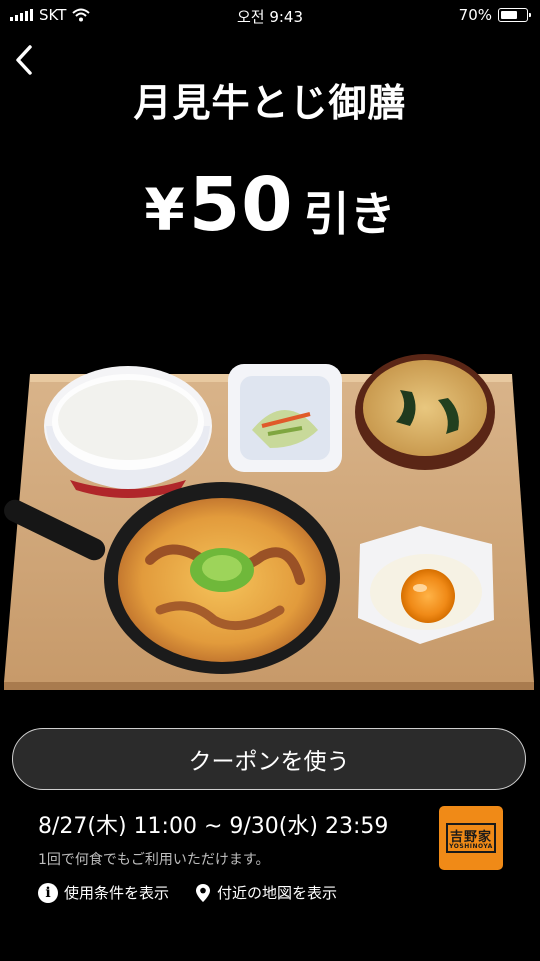 The height and width of the screenshot is (961, 540). Describe the element at coordinates (471, 846) in the screenshot. I see `logo-roman: YOSHINOYA` at that location.